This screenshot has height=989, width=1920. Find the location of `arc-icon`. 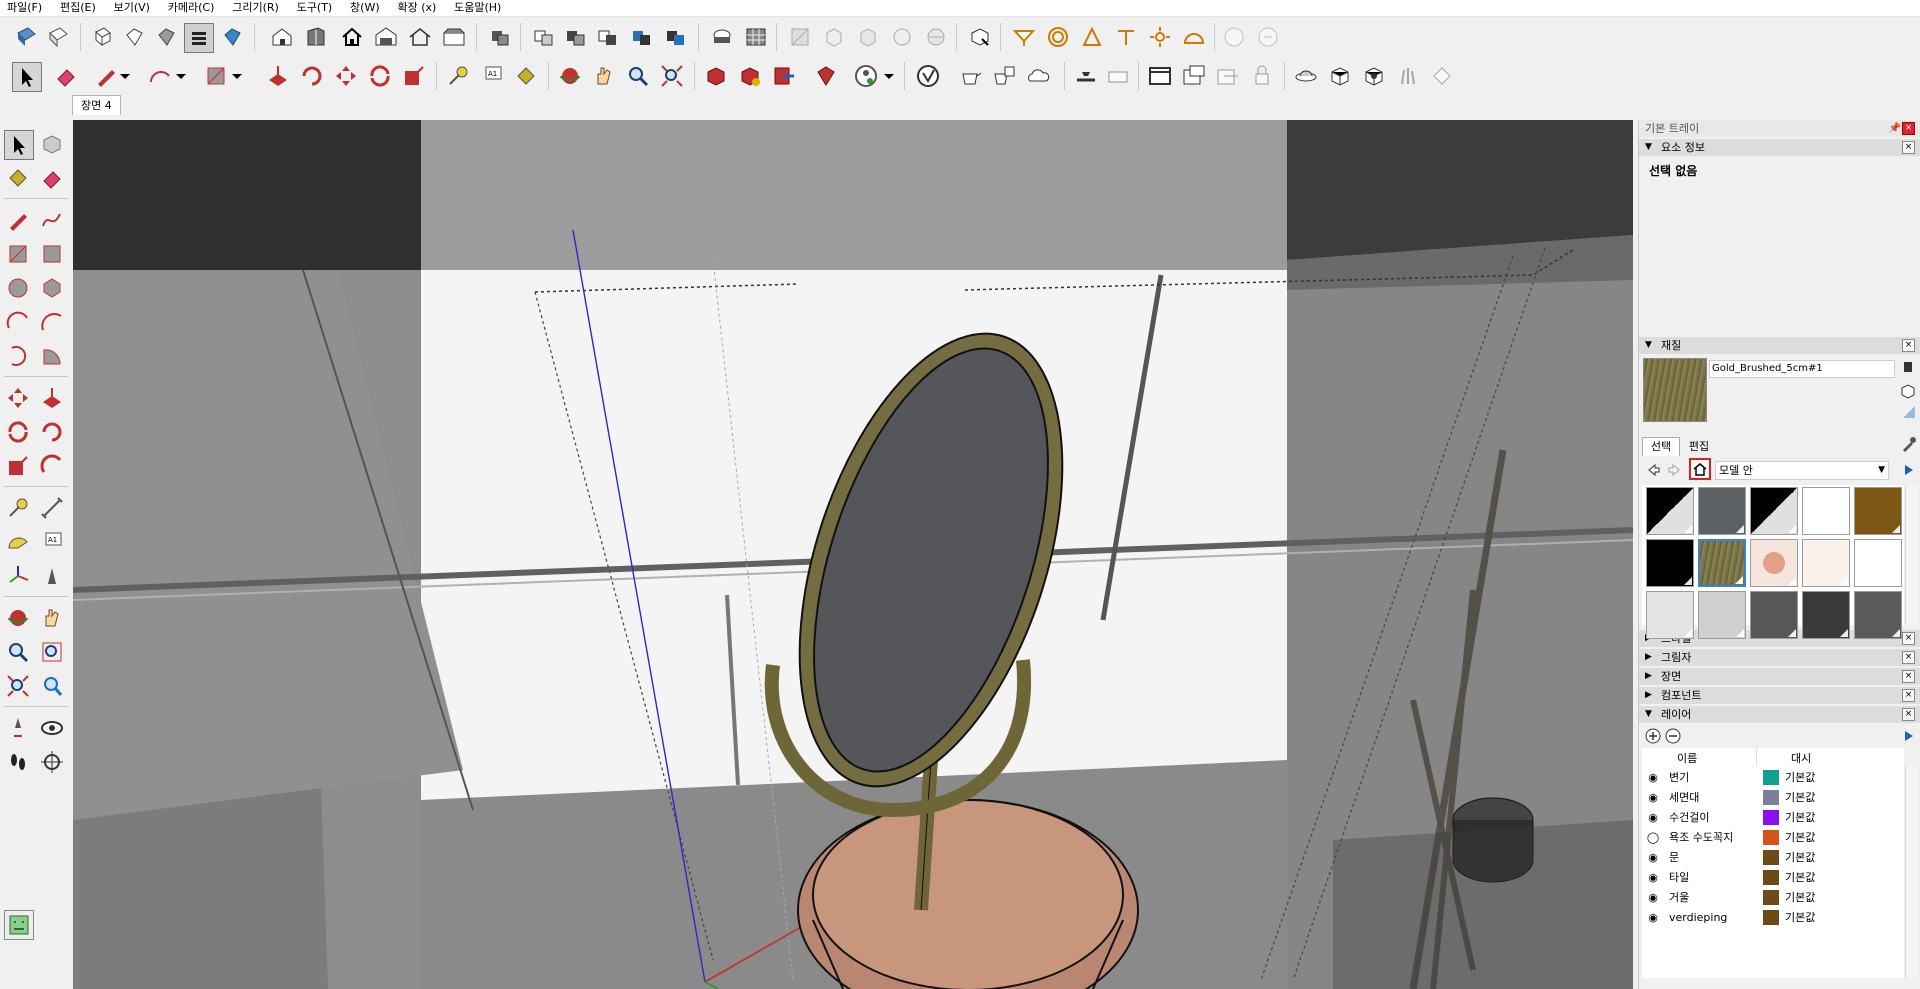

arc-icon is located at coordinates (160, 76).